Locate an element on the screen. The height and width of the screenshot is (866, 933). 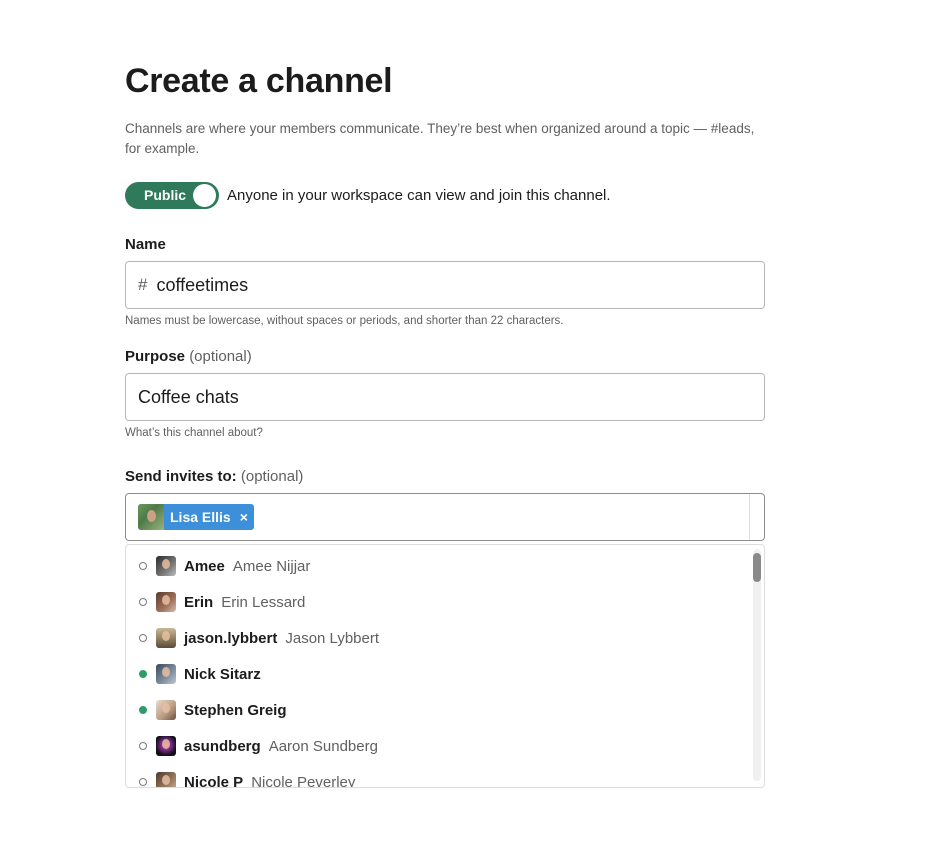
list-item: Nicole P Nicole Peverley is located at coordinates (436, 776).